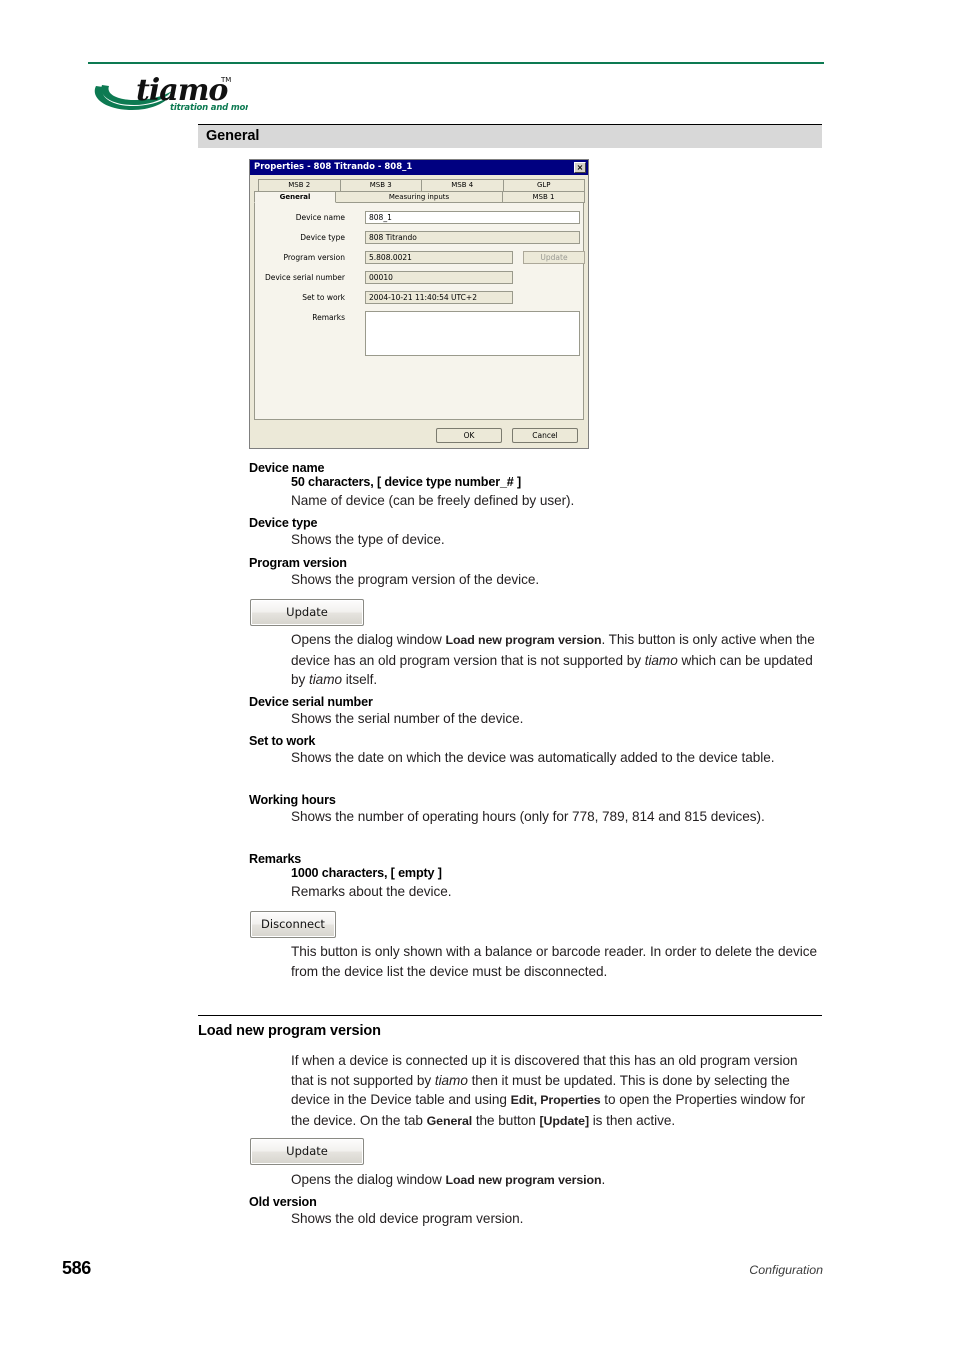 This screenshot has width=954, height=1351. Describe the element at coordinates (323, 297) in the screenshot. I see `label-set-to-work: Set to work` at that location.